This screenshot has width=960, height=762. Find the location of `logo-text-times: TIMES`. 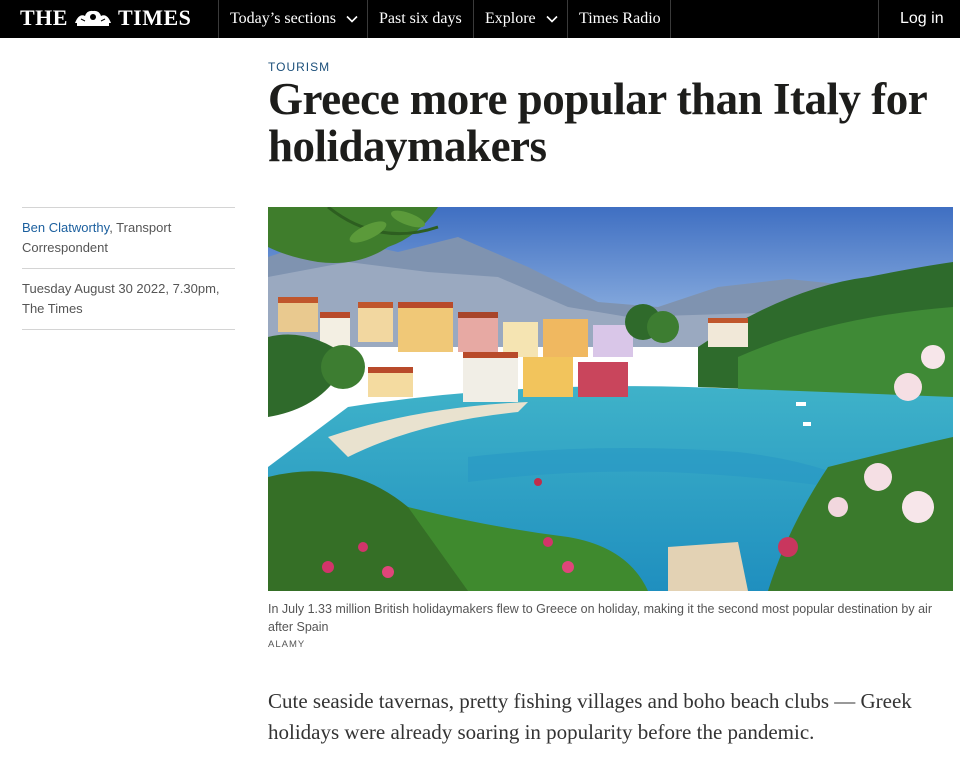

logo-text-times: TIMES is located at coordinates (154, 17).